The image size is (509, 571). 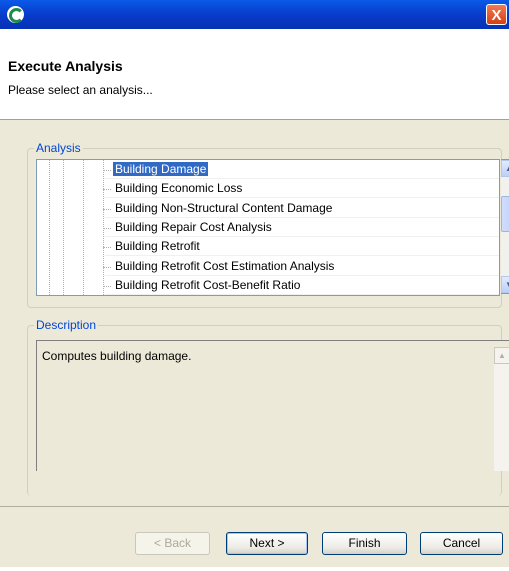 I want to click on finish-button: Finish, so click(x=364, y=543).